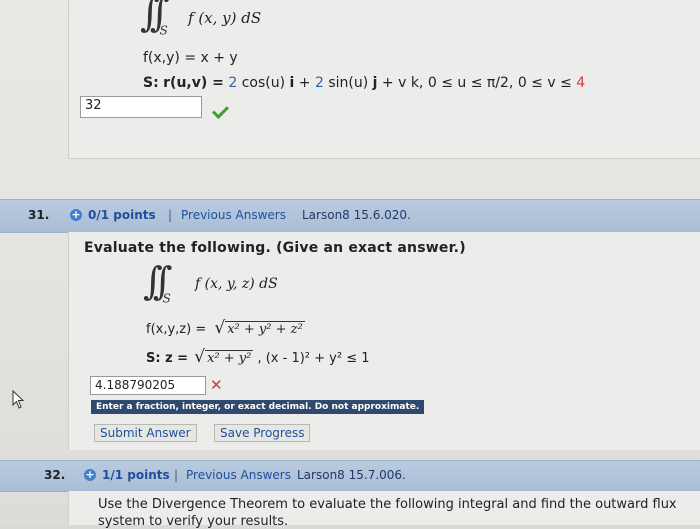  Describe the element at coordinates (233, 215) in the screenshot. I see `q31-previous-answers-link: Previous Answers` at that location.